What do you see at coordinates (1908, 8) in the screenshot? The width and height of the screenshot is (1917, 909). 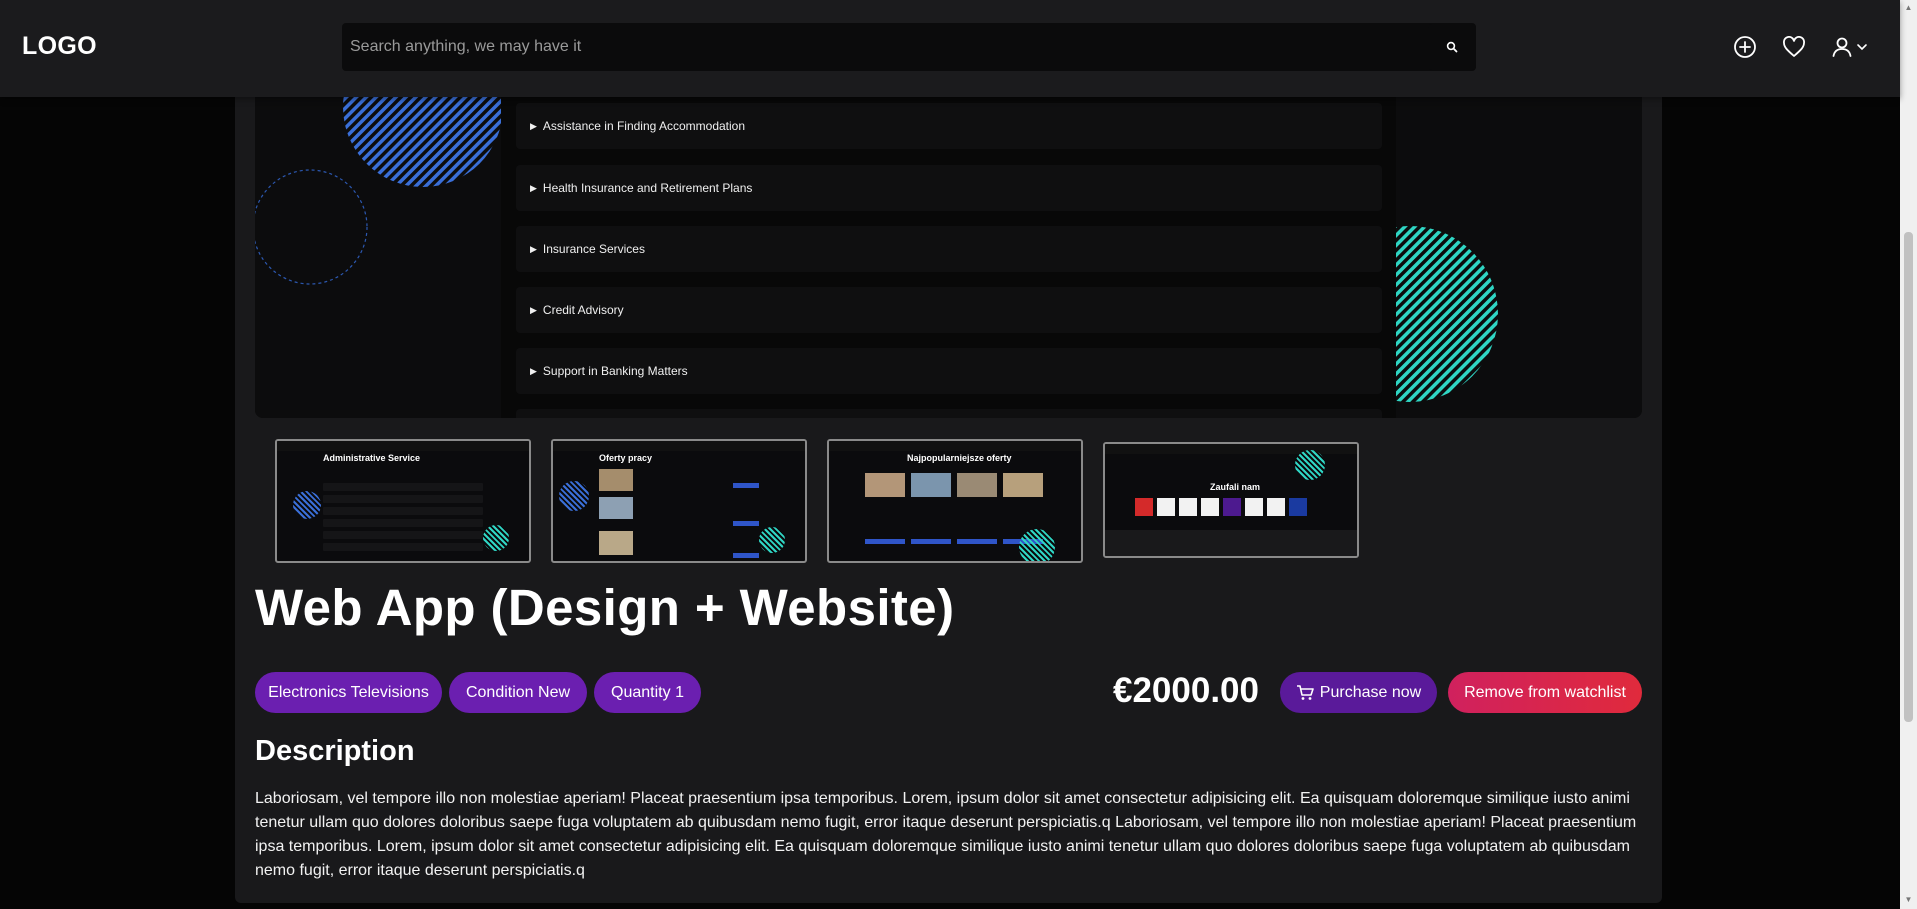 I see `scroll-up-arrow-icon: ▲` at bounding box center [1908, 8].